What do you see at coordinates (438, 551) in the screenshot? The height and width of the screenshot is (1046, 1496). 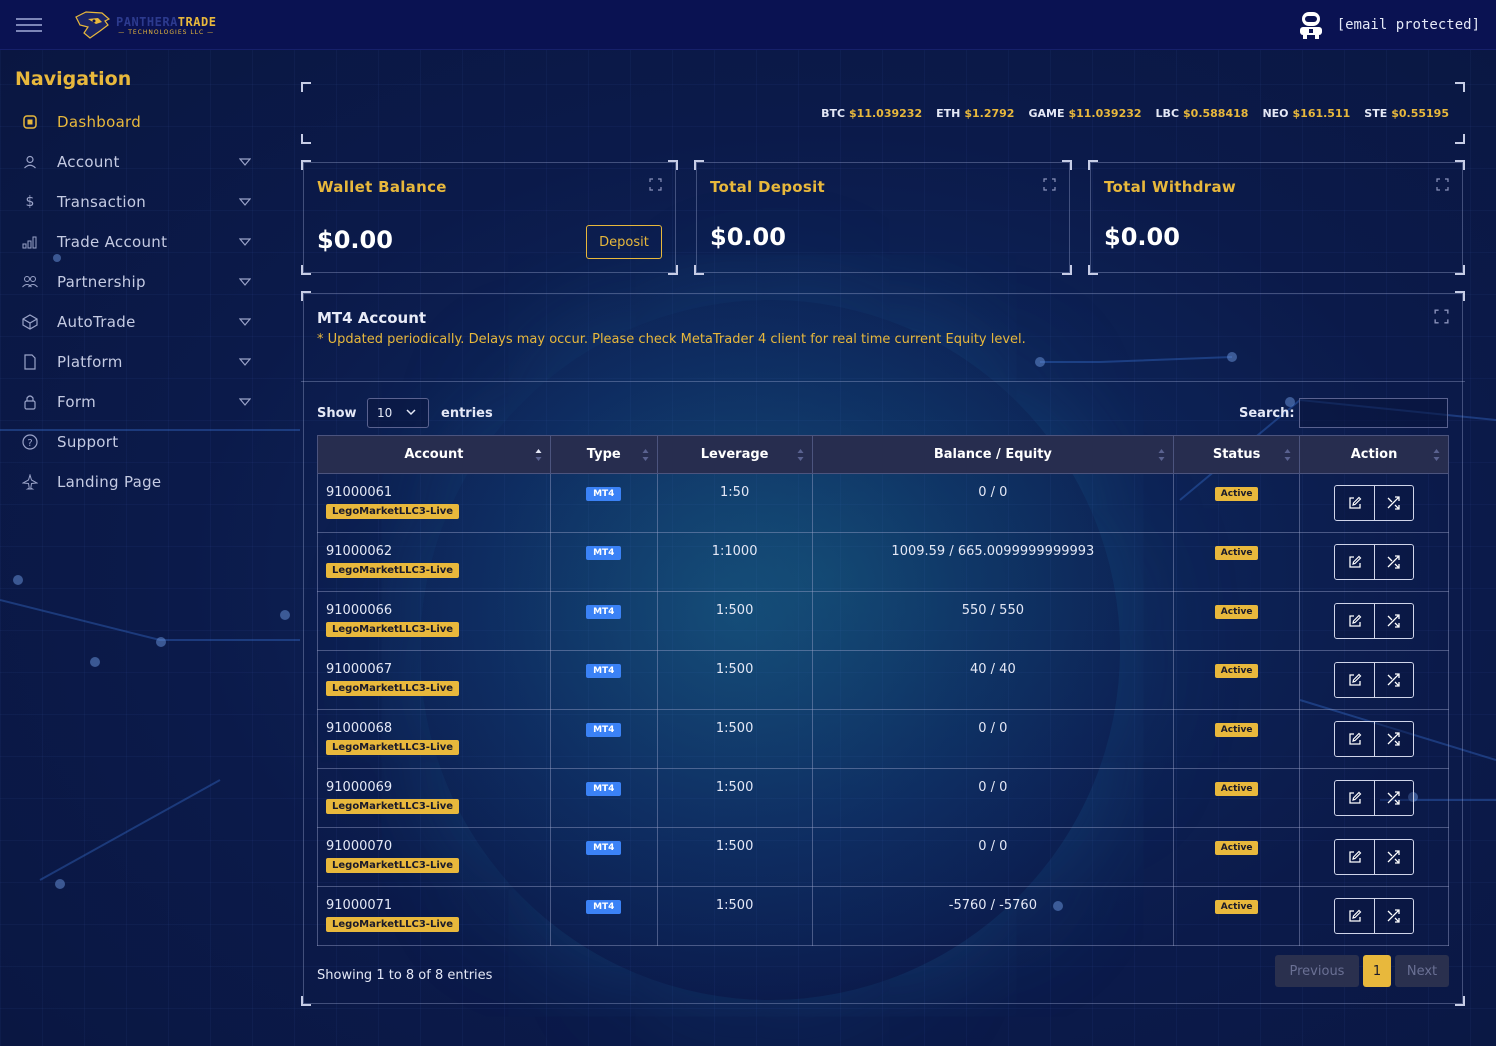 I see `account-number: 91000062` at bounding box center [438, 551].